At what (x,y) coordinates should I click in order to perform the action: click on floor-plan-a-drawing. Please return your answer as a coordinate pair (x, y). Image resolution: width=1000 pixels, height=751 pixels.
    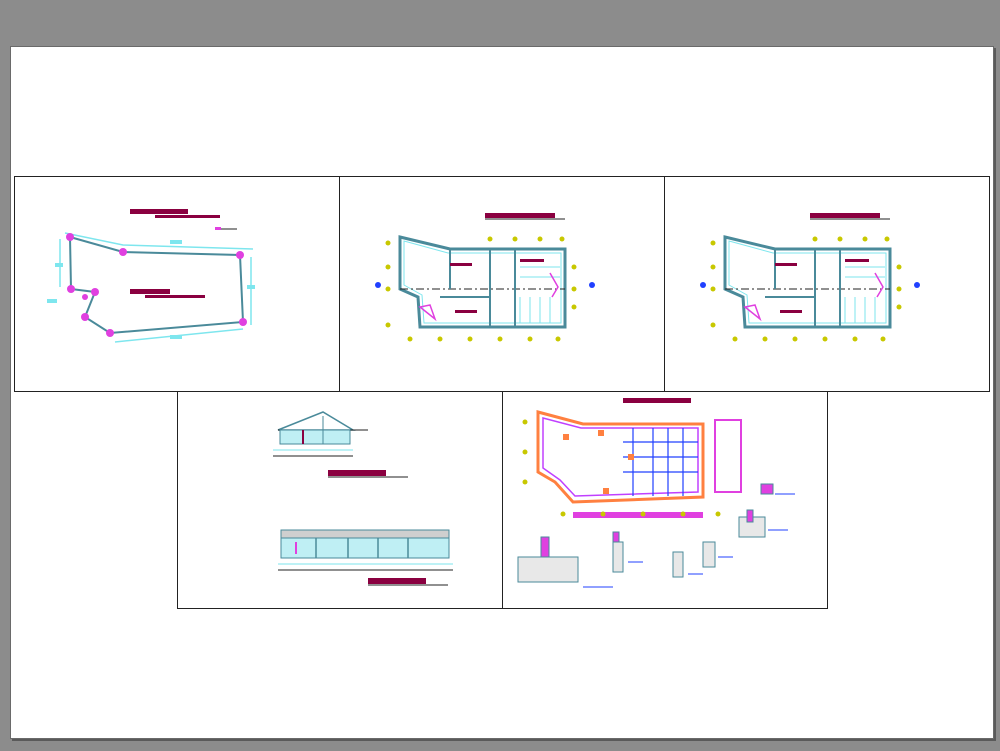
    Looking at the image, I should click on (485, 277).